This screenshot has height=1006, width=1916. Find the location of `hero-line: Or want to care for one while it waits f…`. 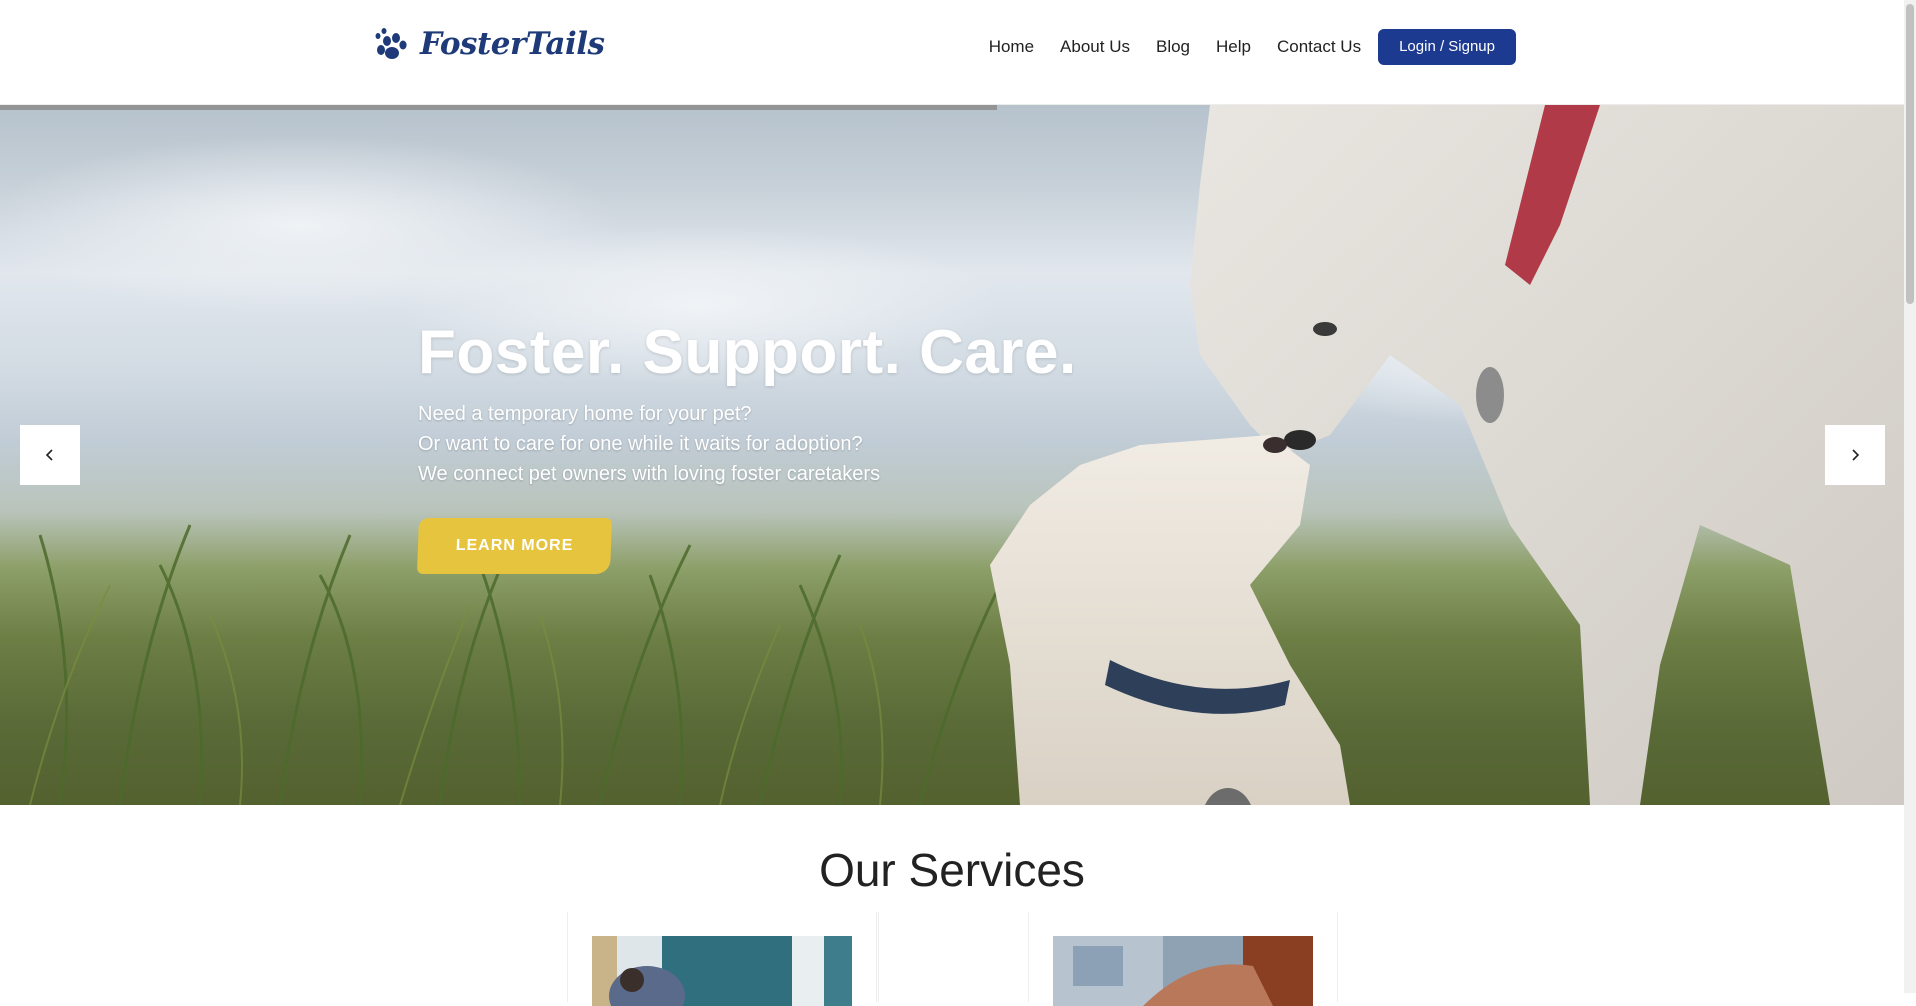

hero-line: Or want to care for one while it waits f… is located at coordinates (640, 444).